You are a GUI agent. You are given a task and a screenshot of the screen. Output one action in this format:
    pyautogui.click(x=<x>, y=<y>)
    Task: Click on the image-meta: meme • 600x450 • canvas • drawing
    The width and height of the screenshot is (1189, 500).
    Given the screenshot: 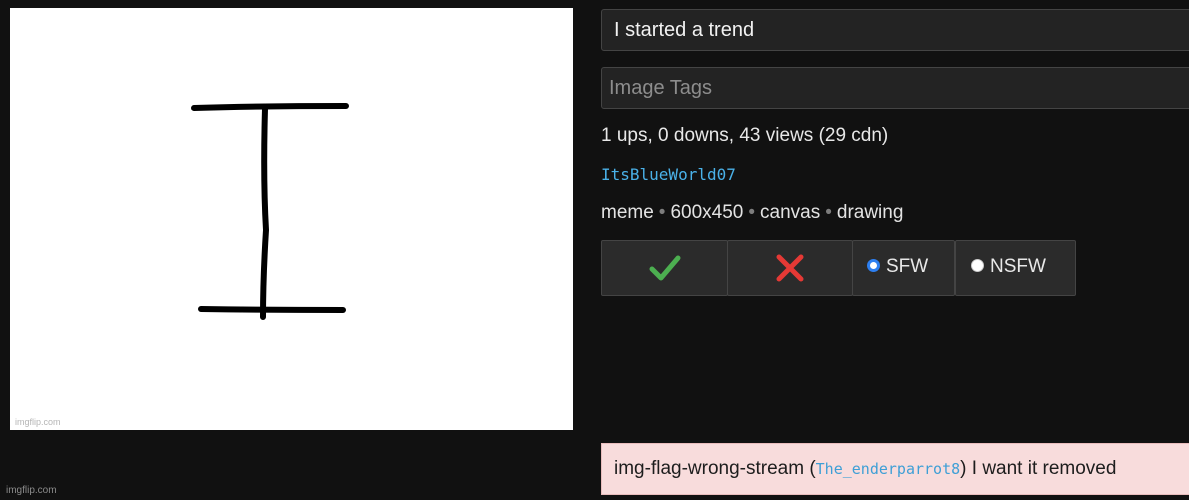 What is the action you would take?
    pyautogui.click(x=752, y=213)
    